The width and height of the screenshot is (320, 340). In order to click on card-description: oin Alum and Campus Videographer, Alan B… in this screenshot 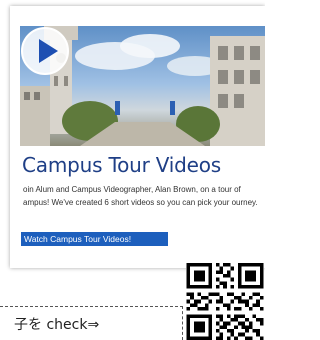, I will do `click(140, 196)`.